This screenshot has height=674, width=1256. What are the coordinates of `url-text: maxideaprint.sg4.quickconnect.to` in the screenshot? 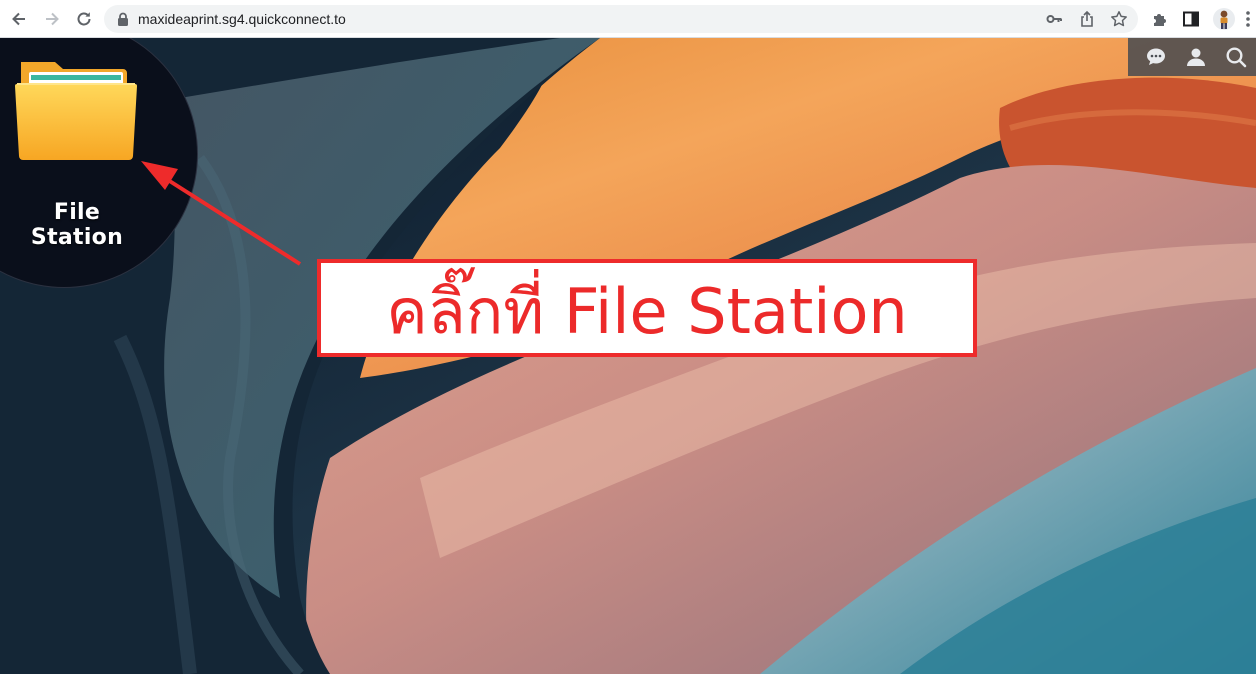 It's located at (242, 19).